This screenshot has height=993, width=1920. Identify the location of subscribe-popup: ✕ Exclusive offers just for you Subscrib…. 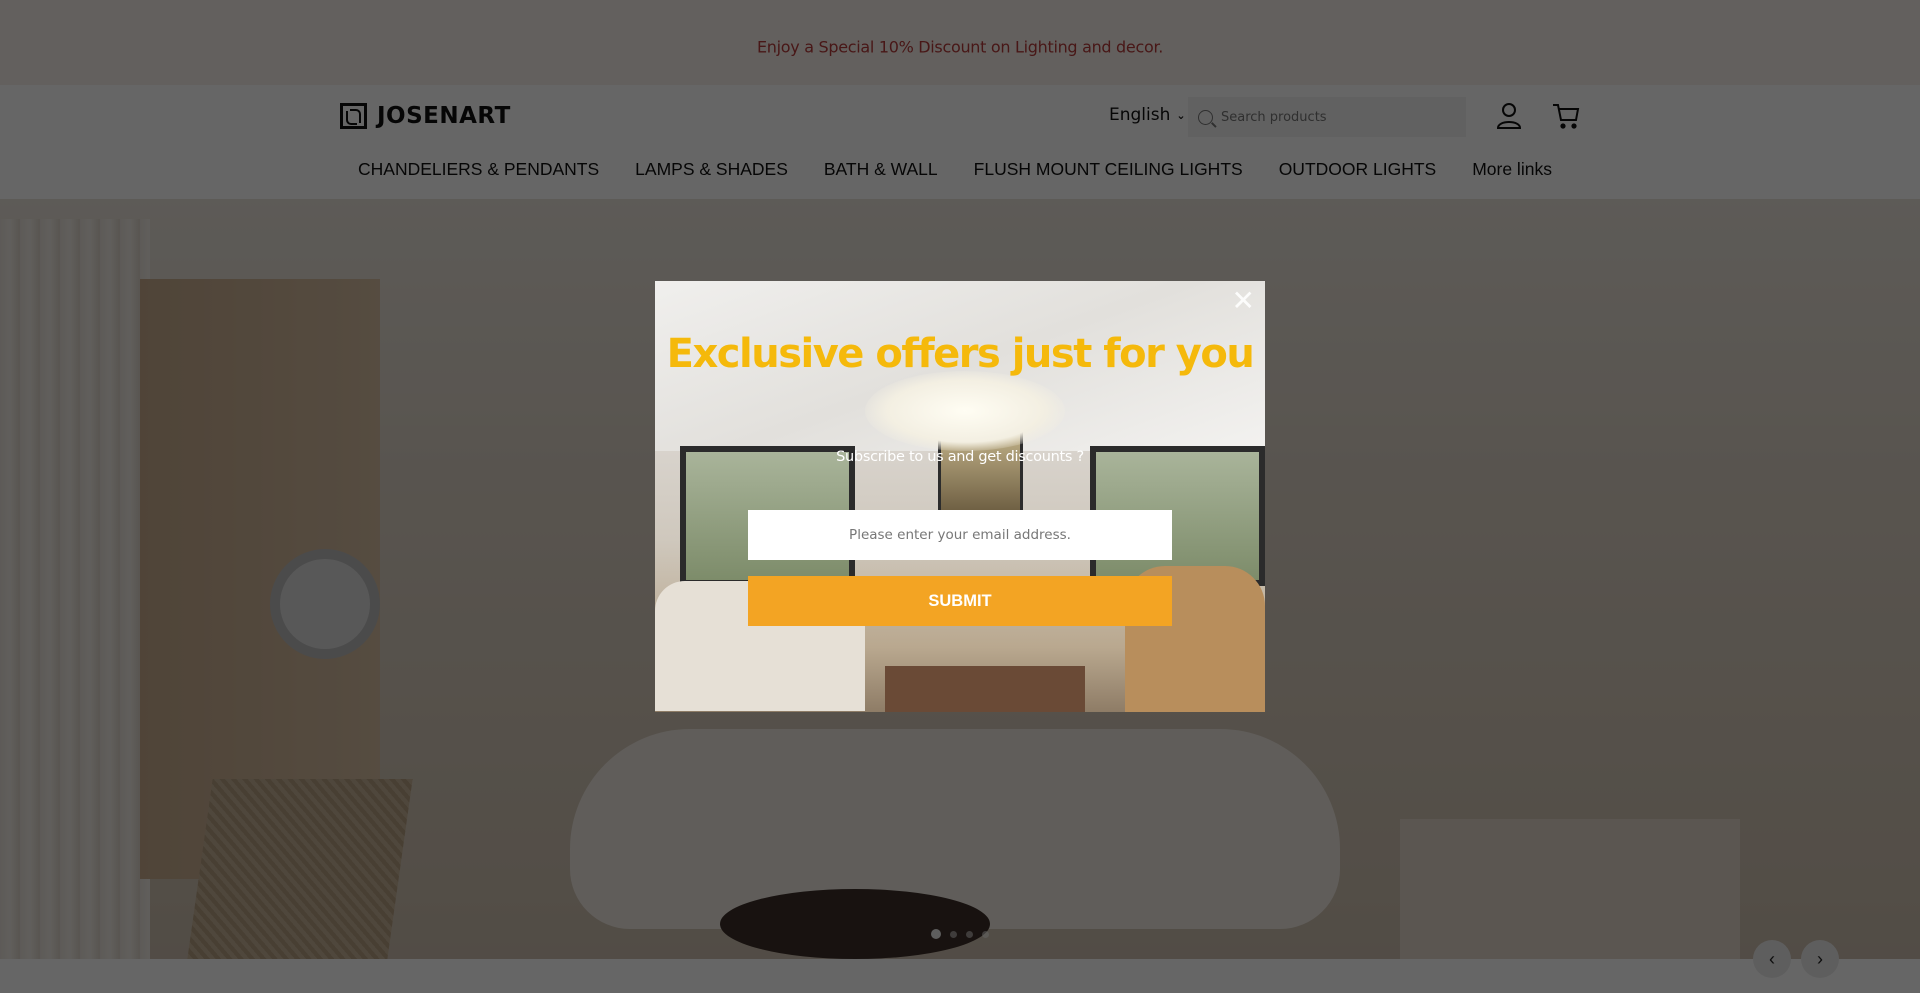
(960, 496).